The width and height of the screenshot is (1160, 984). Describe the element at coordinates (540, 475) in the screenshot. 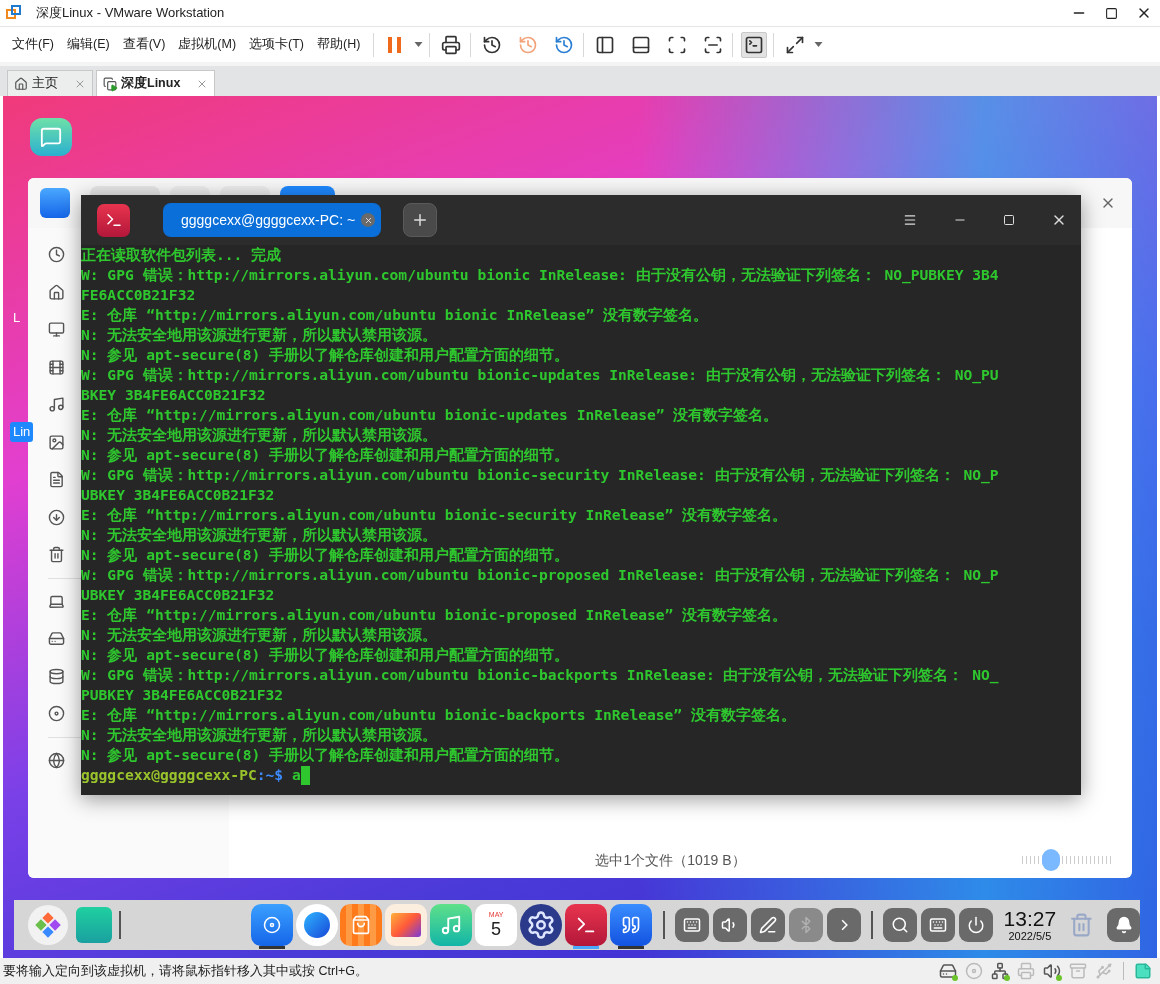

I see `terminal-line: W: GPG 错误：http://mirrors.aliyun.com/ubuntu bionic-security InRelease: 由于没有公钥，无法验证下列签名： NO_P` at that location.